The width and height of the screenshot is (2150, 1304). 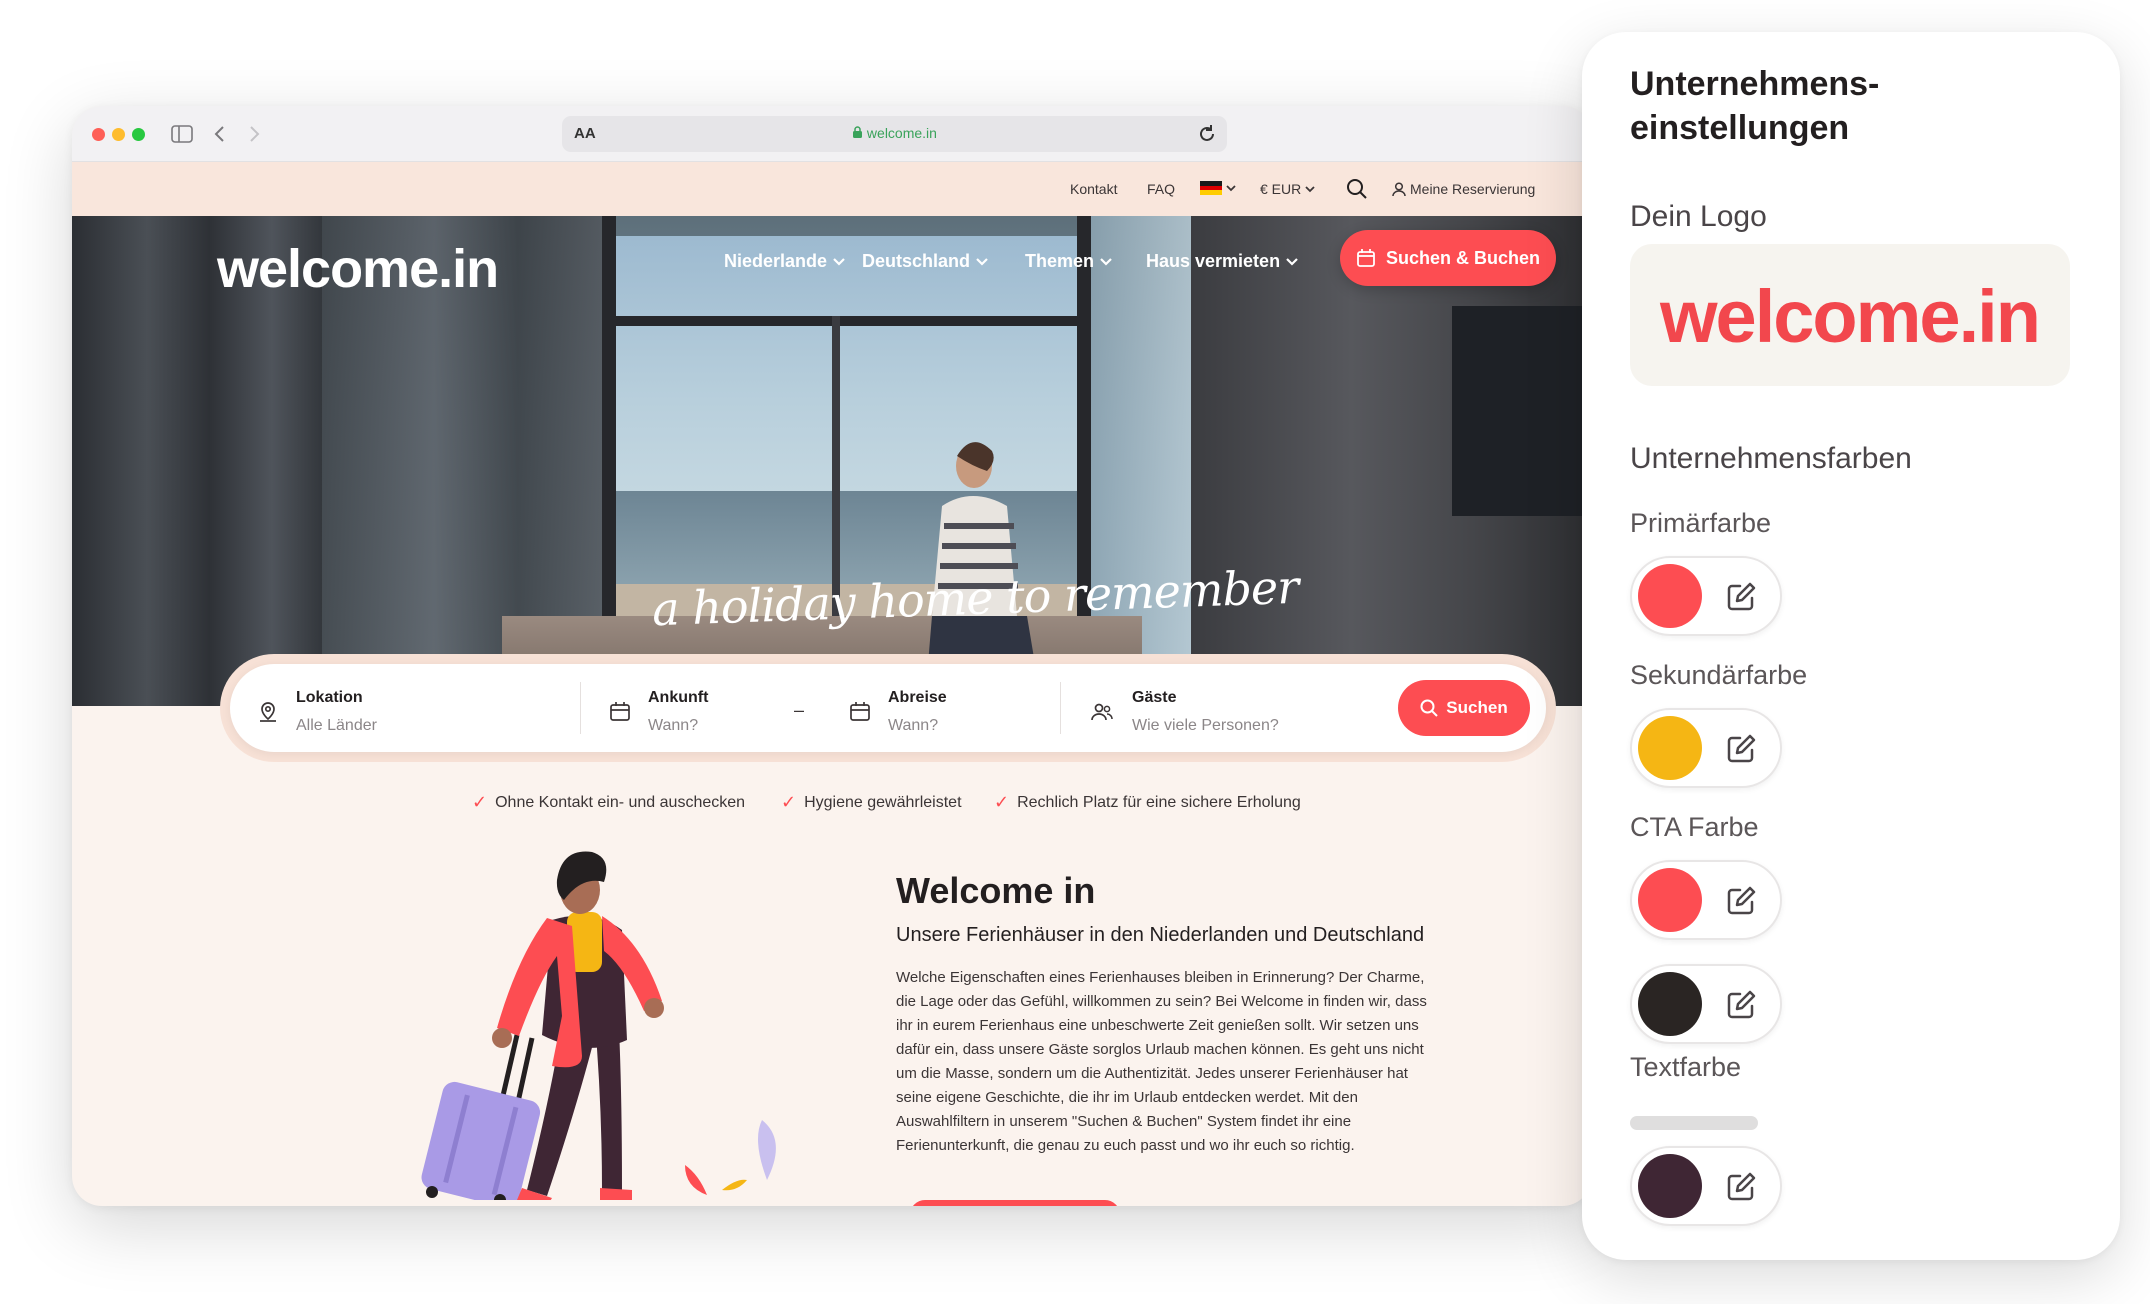 What do you see at coordinates (1517, 411) in the screenshot?
I see `wall-picture` at bounding box center [1517, 411].